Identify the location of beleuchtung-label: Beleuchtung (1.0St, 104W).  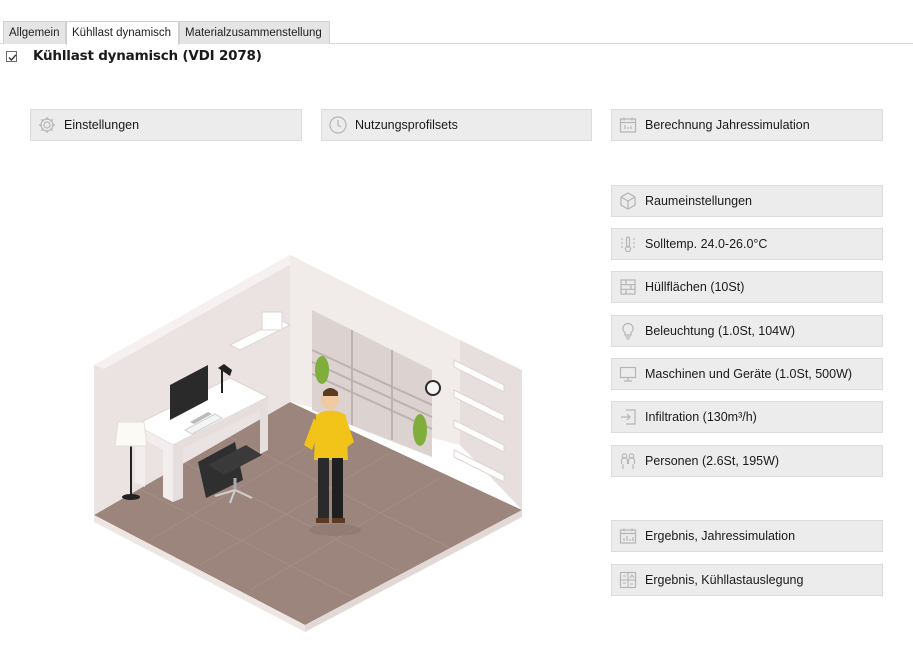
(720, 331).